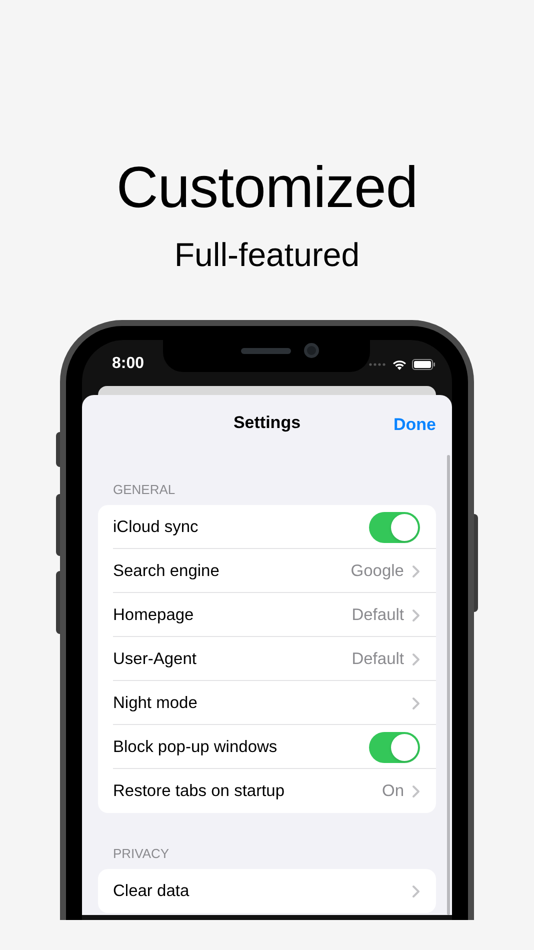 The image size is (534, 950). Describe the element at coordinates (155, 703) in the screenshot. I see `row-label: Night mode` at that location.